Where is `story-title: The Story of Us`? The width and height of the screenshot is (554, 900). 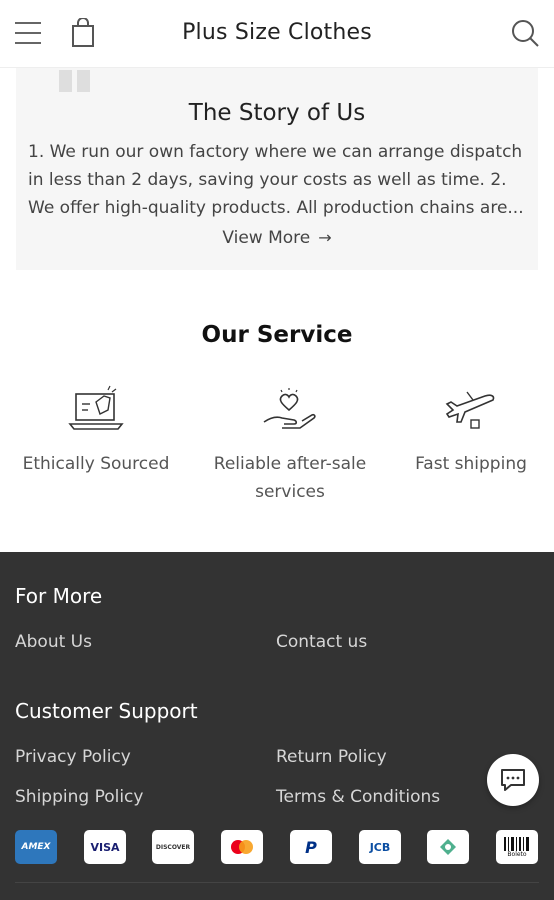
story-title: The Story of Us is located at coordinates (277, 113).